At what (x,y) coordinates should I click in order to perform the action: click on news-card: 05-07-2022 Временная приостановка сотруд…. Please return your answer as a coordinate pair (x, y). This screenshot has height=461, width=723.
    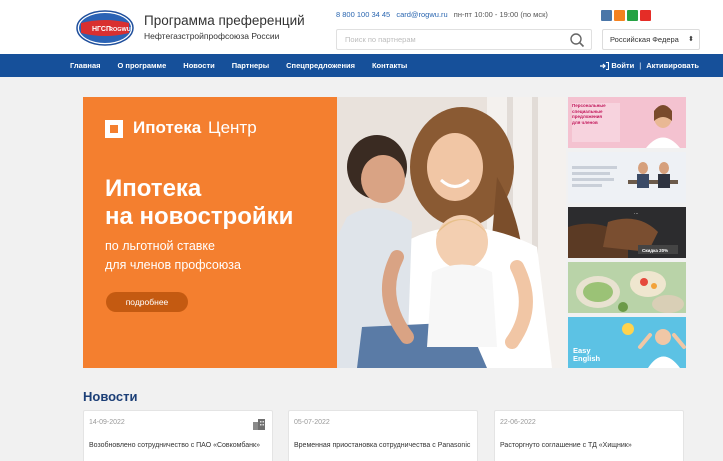
    Looking at the image, I should click on (383, 435).